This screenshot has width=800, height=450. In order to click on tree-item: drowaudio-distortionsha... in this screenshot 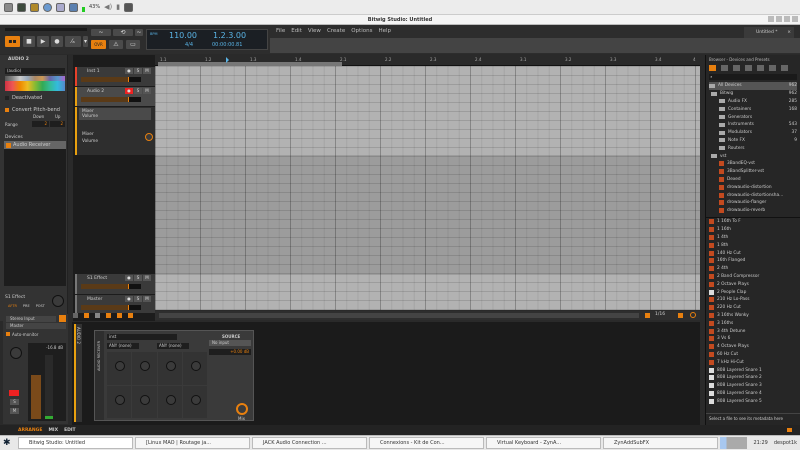, I will do `click(753, 195)`.